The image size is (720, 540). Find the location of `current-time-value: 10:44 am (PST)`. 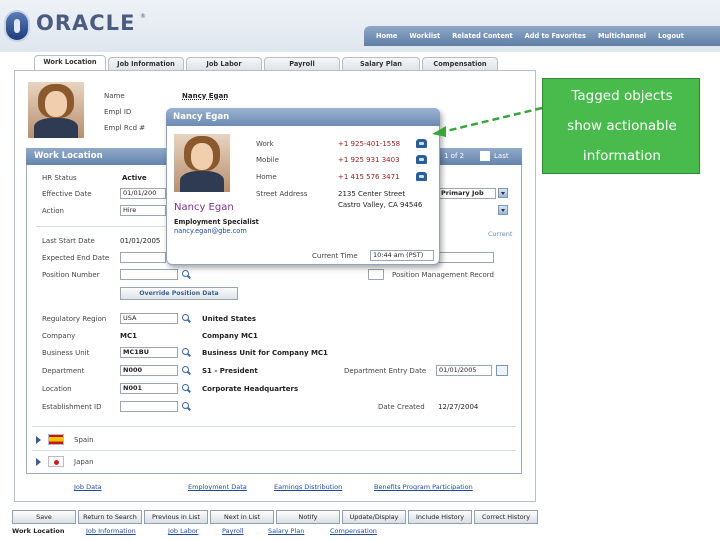

current-time-value: 10:44 am (PST) is located at coordinates (402, 255).